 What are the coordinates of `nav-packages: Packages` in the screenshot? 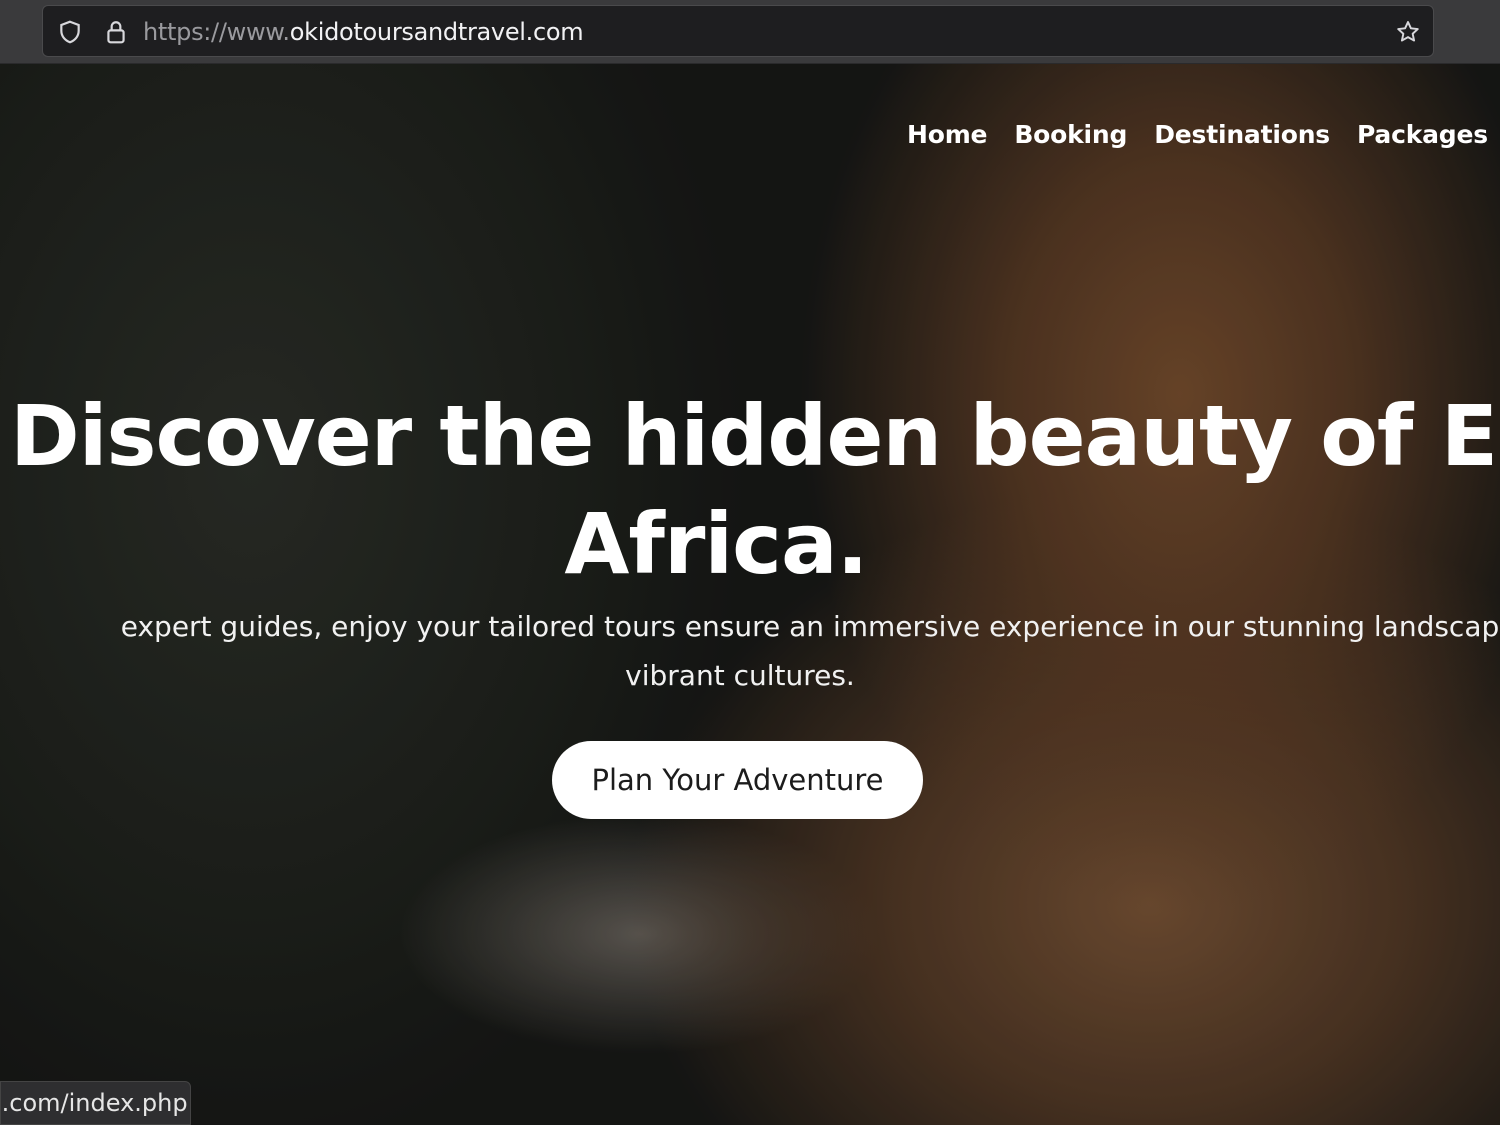 It's located at (1422, 134).